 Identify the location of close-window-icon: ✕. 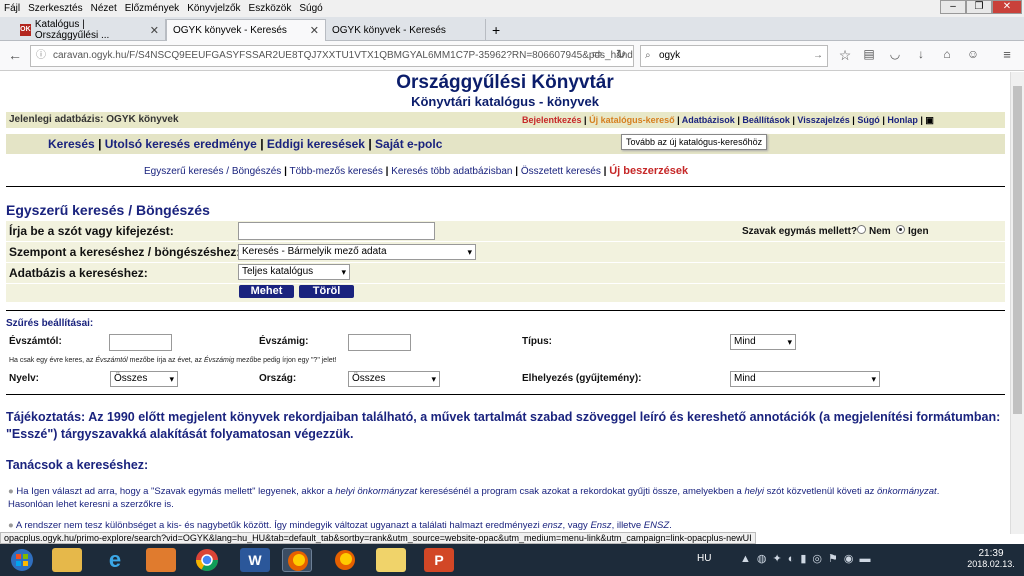
(1007, 7).